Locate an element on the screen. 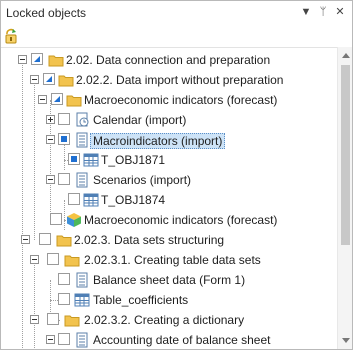  tree-item: 2.02. Data connection and preparation is located at coordinates (169, 60).